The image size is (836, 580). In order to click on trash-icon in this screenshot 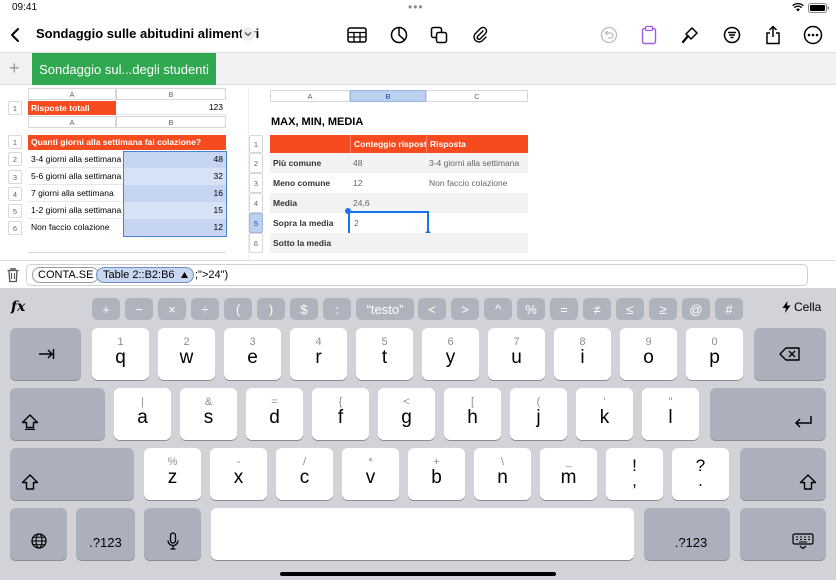, I will do `click(13, 277)`.